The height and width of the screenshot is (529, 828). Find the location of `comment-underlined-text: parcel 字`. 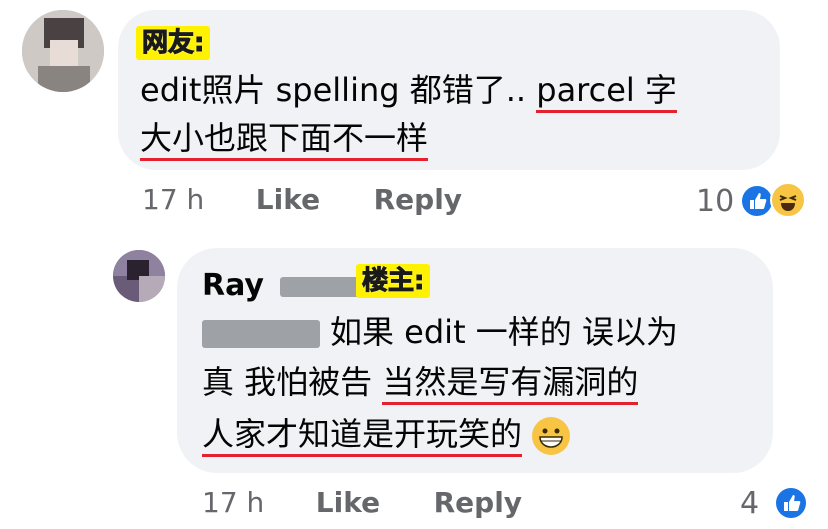

comment-underlined-text: parcel 字 is located at coordinates (606, 92).